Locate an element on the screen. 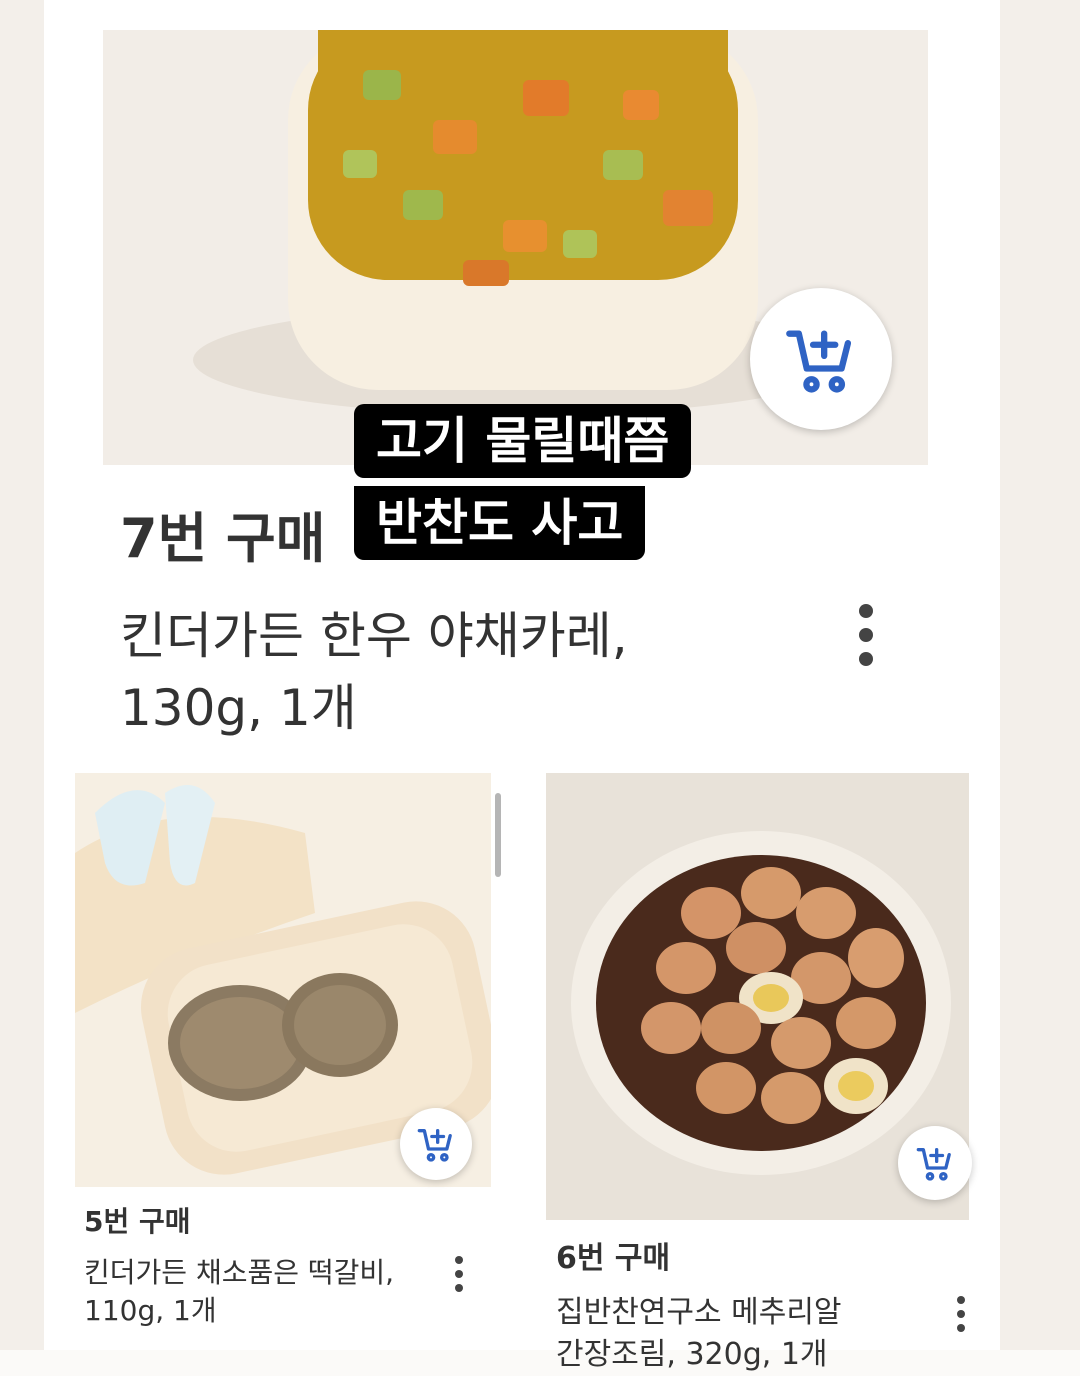  product-title-line2: 110g, 1개 is located at coordinates (150, 1310).